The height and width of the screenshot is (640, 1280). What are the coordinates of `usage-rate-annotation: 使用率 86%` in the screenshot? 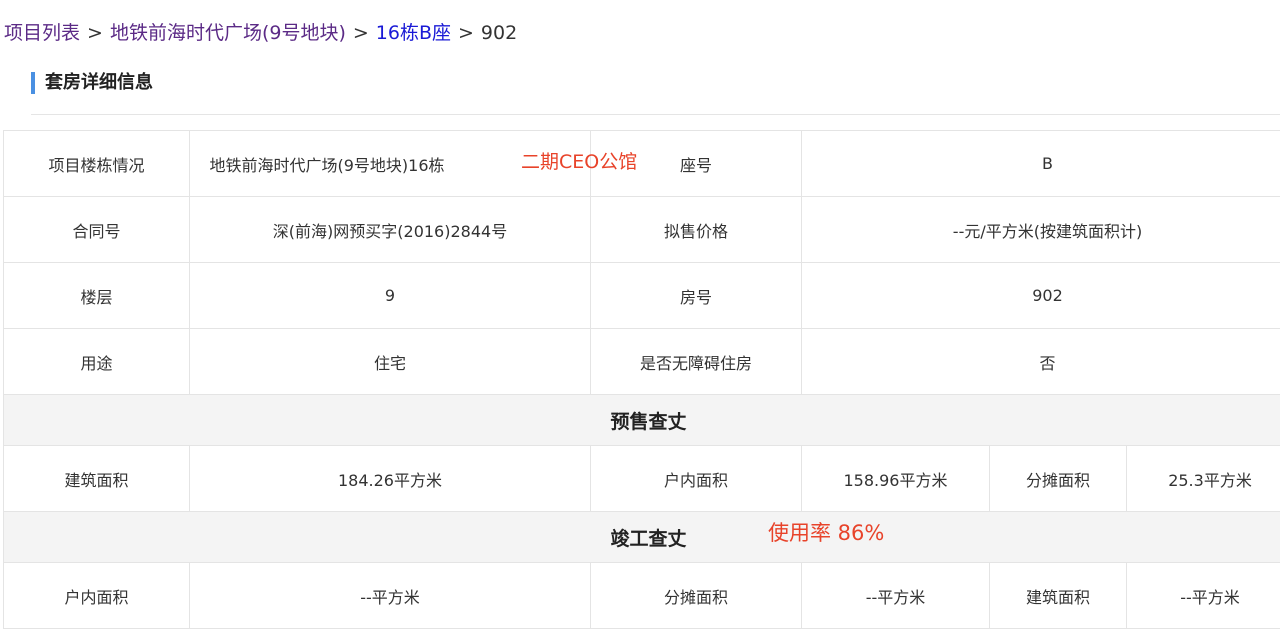 It's located at (826, 533).